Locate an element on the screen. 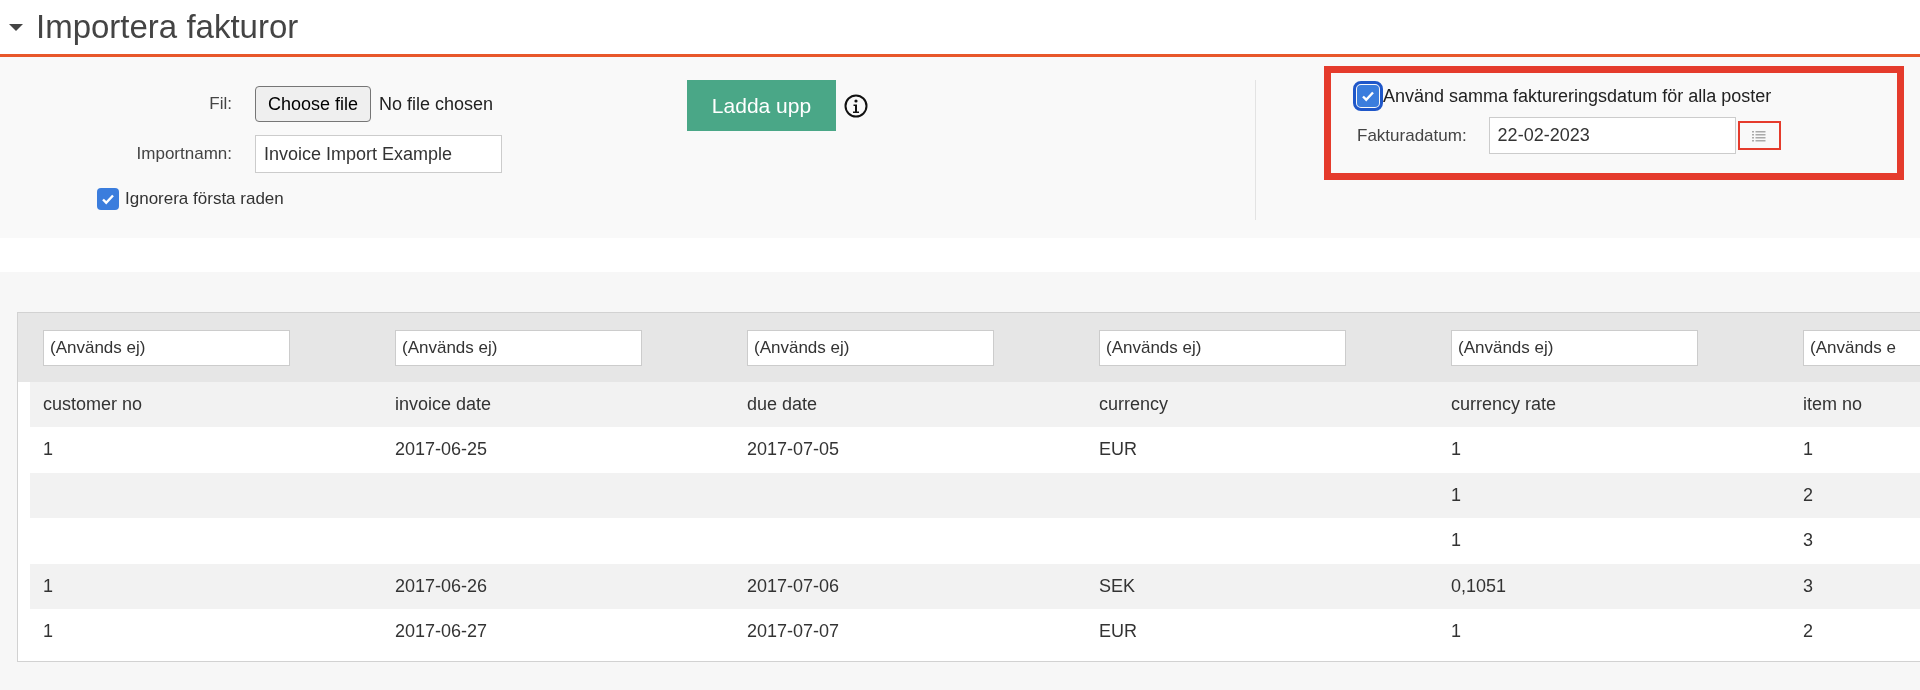  table-cell-text: 2017-07-05 is located at coordinates (793, 450).